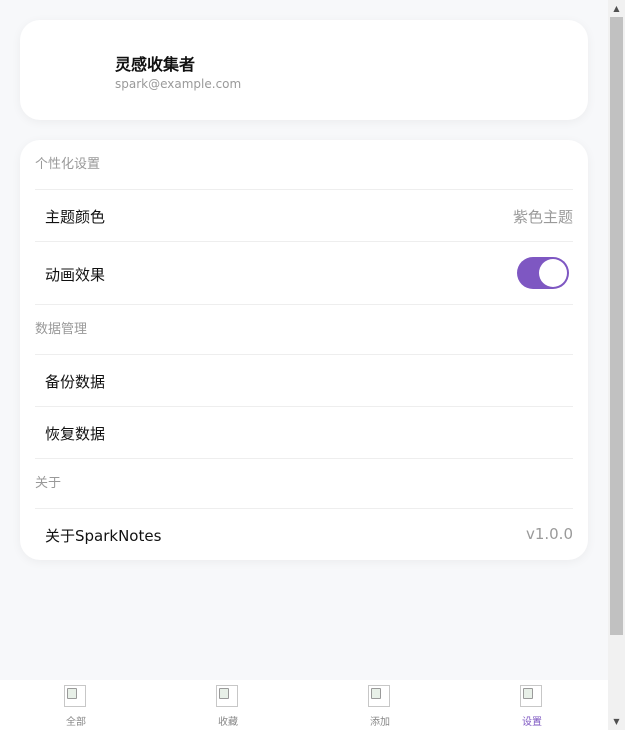  Describe the element at coordinates (616, 326) in the screenshot. I see `scrollbar-thumb` at that location.